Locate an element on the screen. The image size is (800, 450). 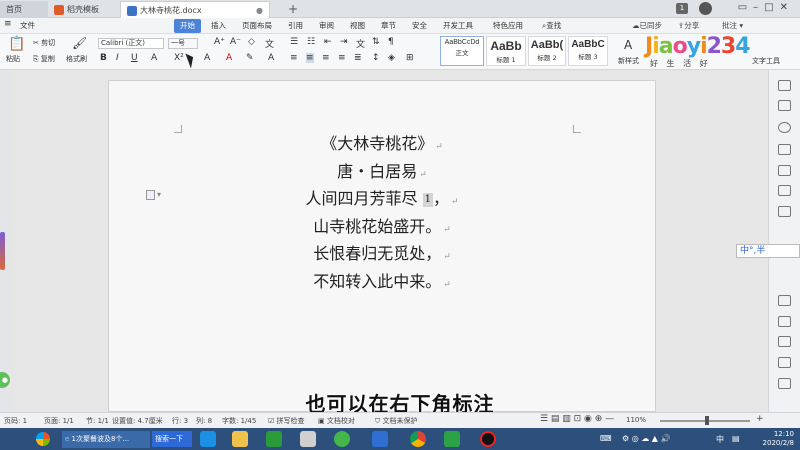
shading-icon: ◈ is located at coordinates (391, 58).